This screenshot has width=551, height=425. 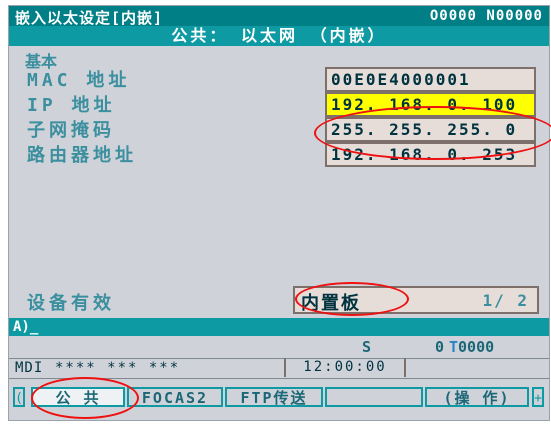 I want to click on screen-title: 嵌入以太设定[内嵌], so click(x=89, y=18).